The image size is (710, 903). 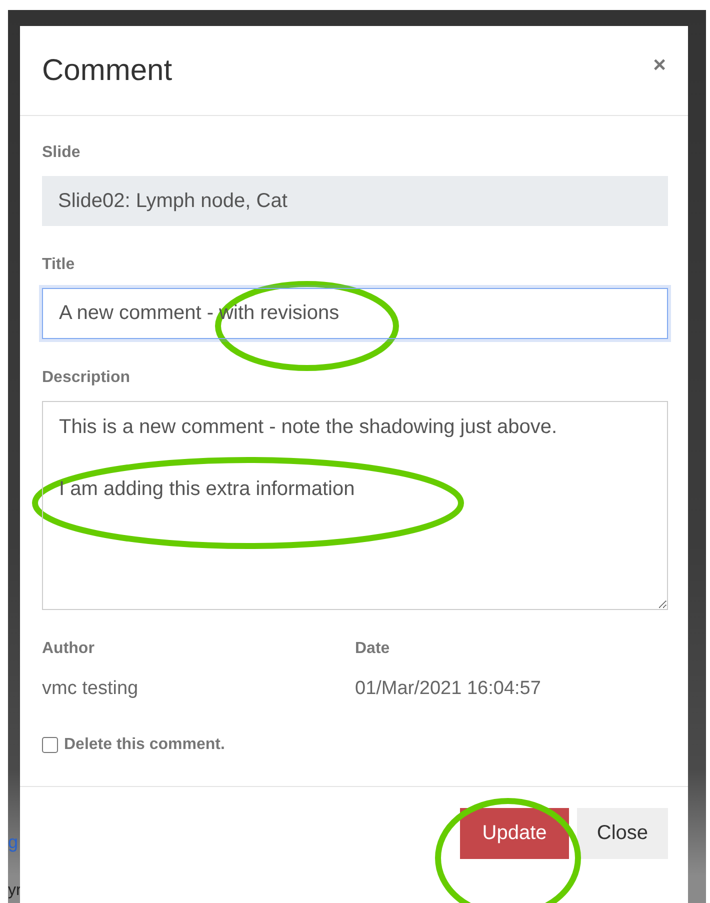 What do you see at coordinates (91, 689) in the screenshot?
I see `author-value: vmc testing` at bounding box center [91, 689].